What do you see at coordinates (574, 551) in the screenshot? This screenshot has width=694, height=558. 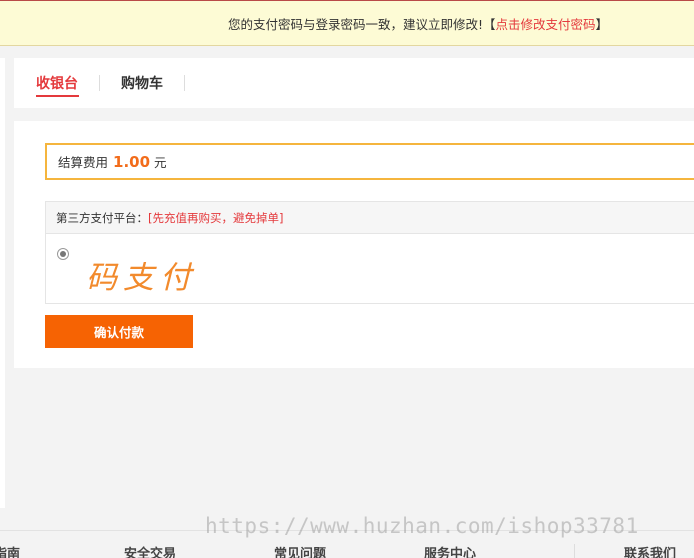 I see `footer-separator` at bounding box center [574, 551].